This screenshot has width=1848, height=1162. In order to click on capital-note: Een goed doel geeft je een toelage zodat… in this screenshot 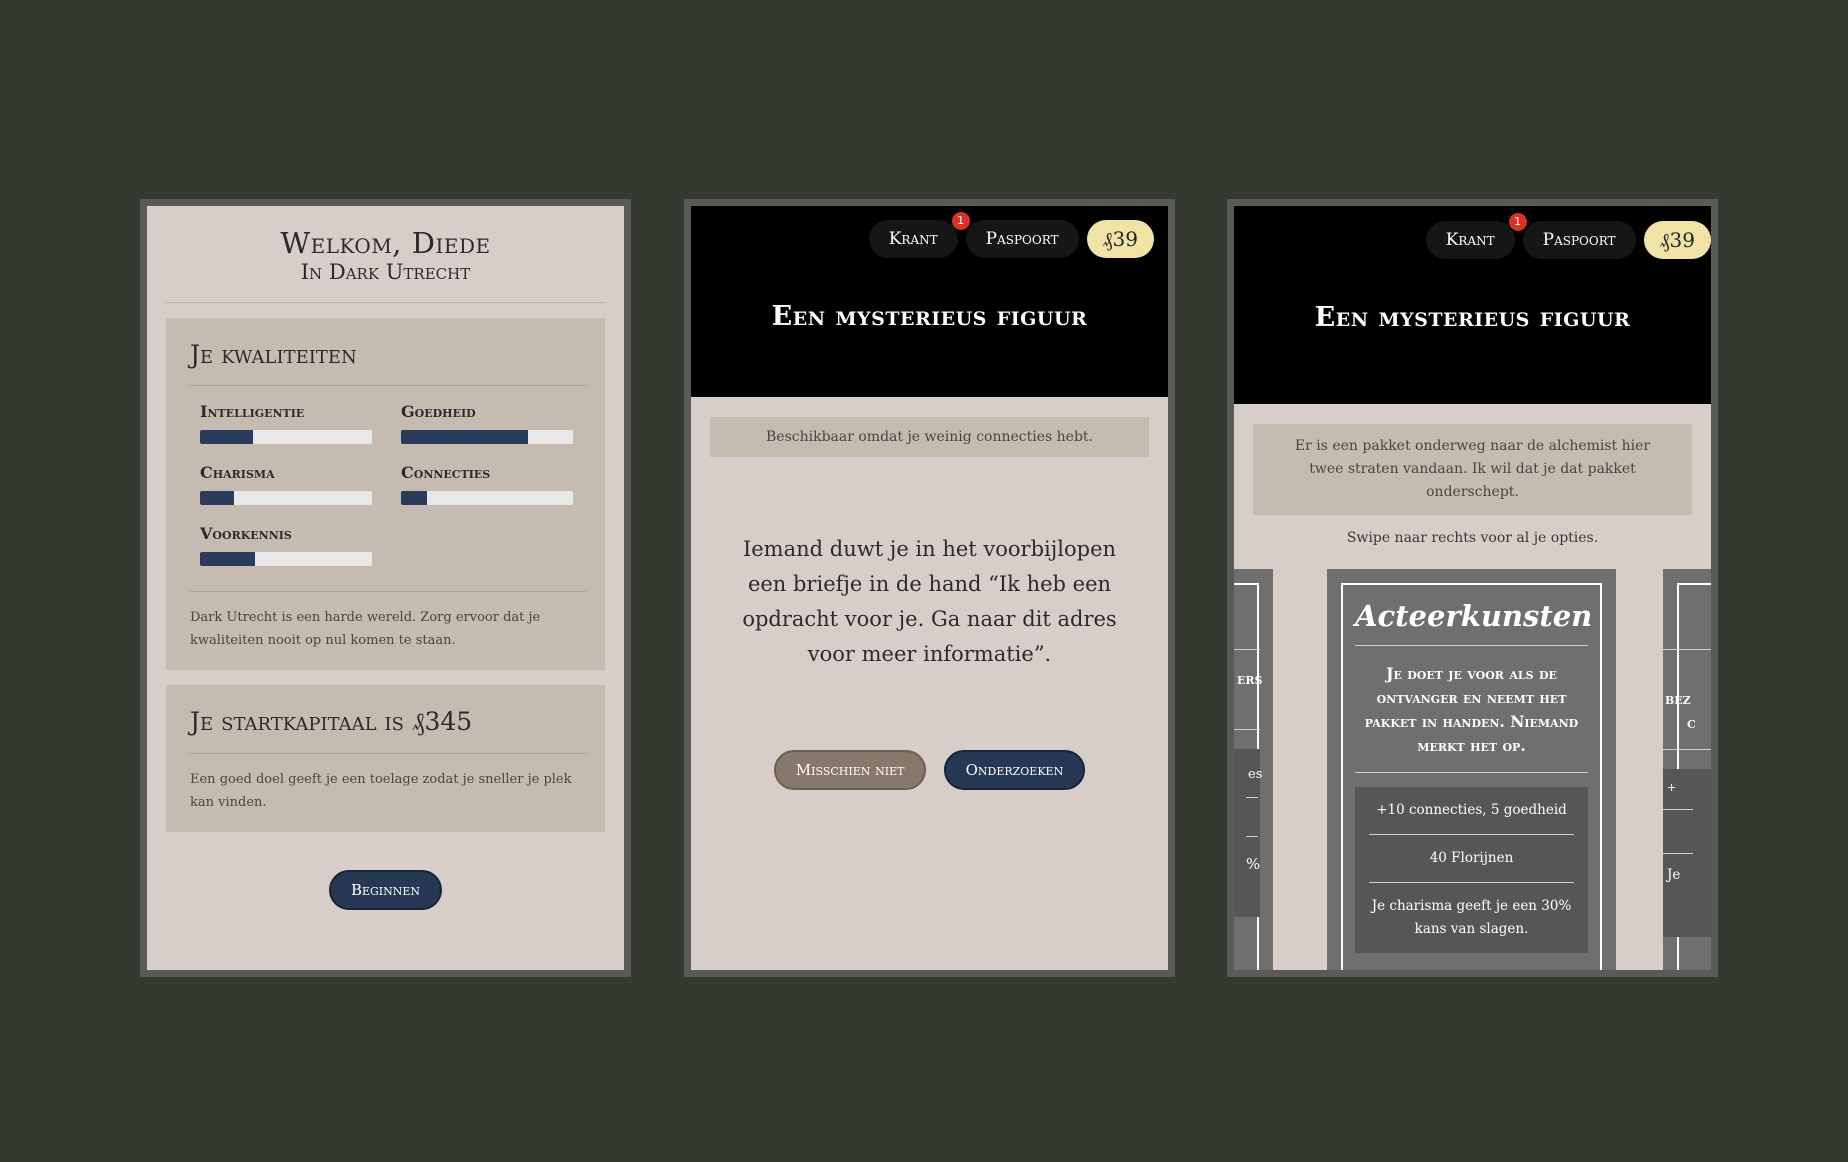, I will do `click(381, 791)`.